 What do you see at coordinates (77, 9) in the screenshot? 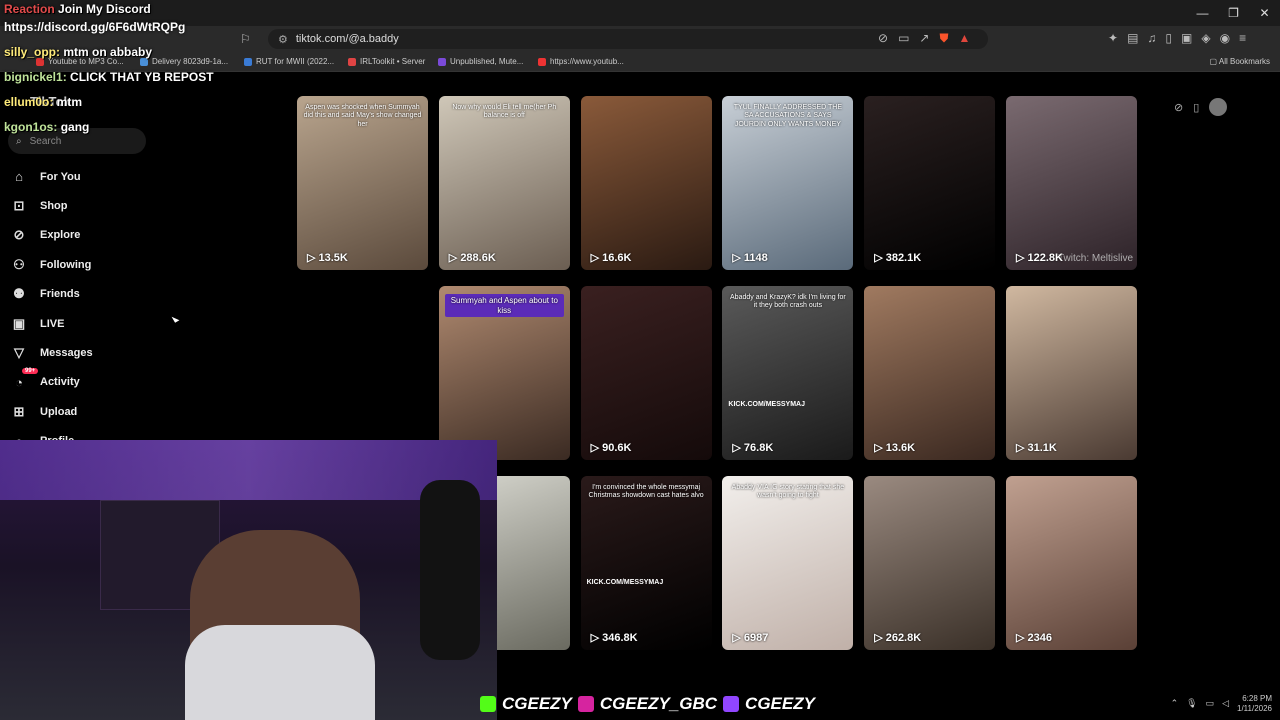
I see `discord-banner: Reaction Join My Discord` at bounding box center [77, 9].